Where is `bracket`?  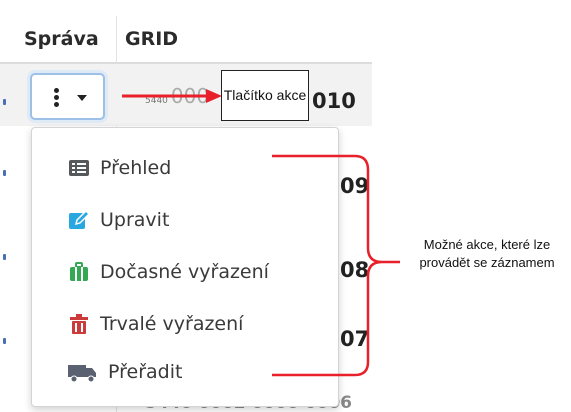
bracket is located at coordinates (327, 265).